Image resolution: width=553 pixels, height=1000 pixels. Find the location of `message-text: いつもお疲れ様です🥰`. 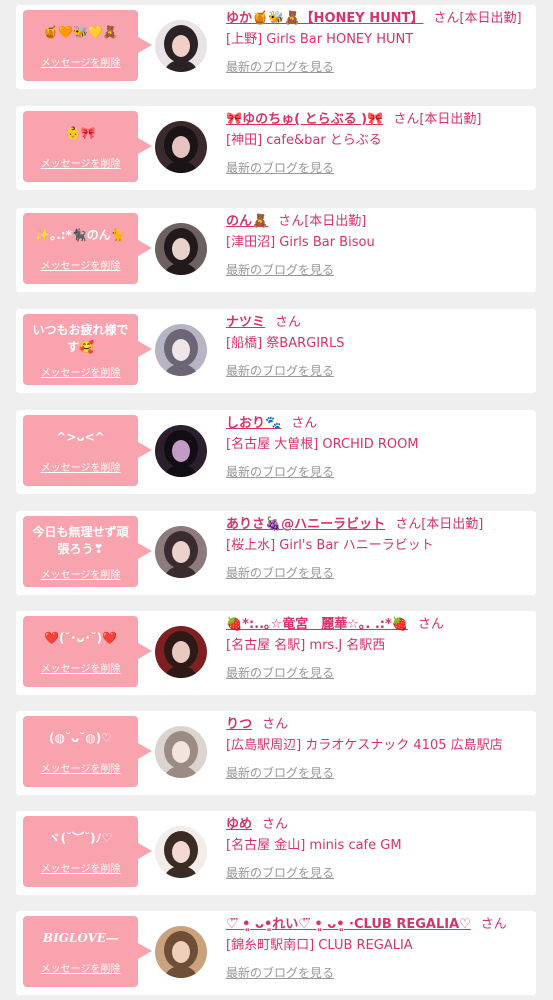

message-text: いつもお疲れ様です🥰 is located at coordinates (80, 338).